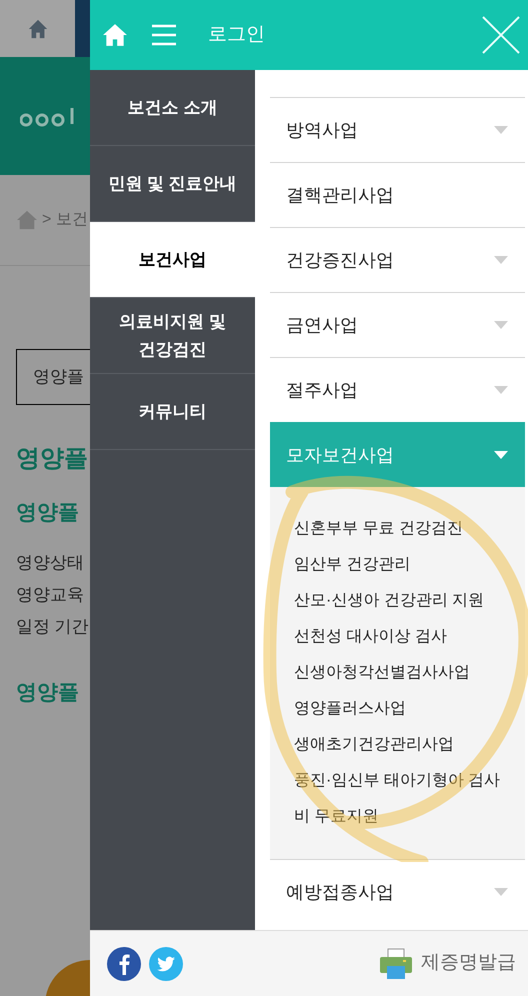  I want to click on submenu-link: 영양플러스사업, so click(404, 709).